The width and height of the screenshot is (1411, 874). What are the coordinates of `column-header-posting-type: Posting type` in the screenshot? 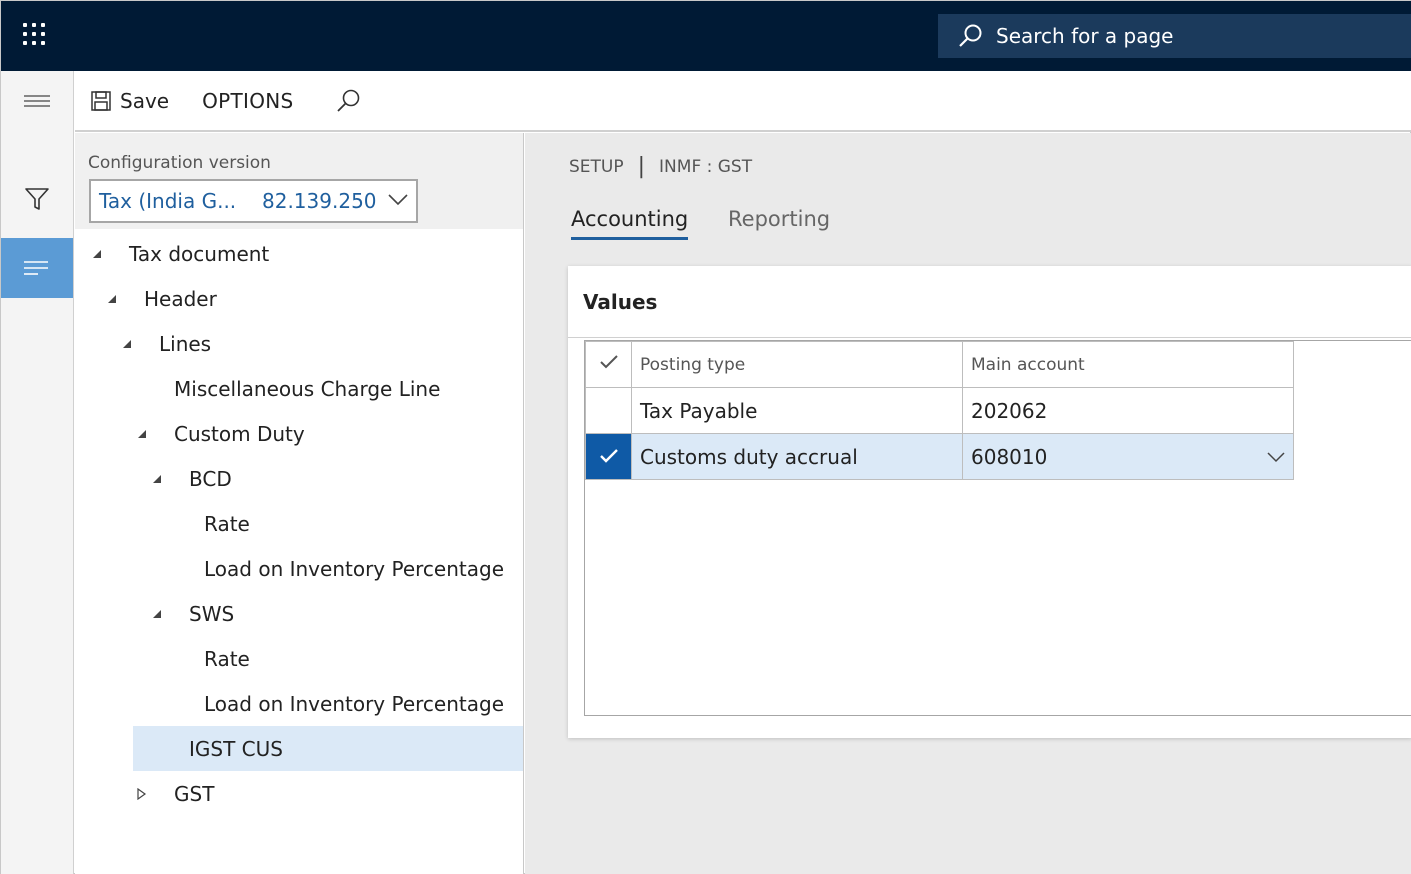 It's located at (797, 364).